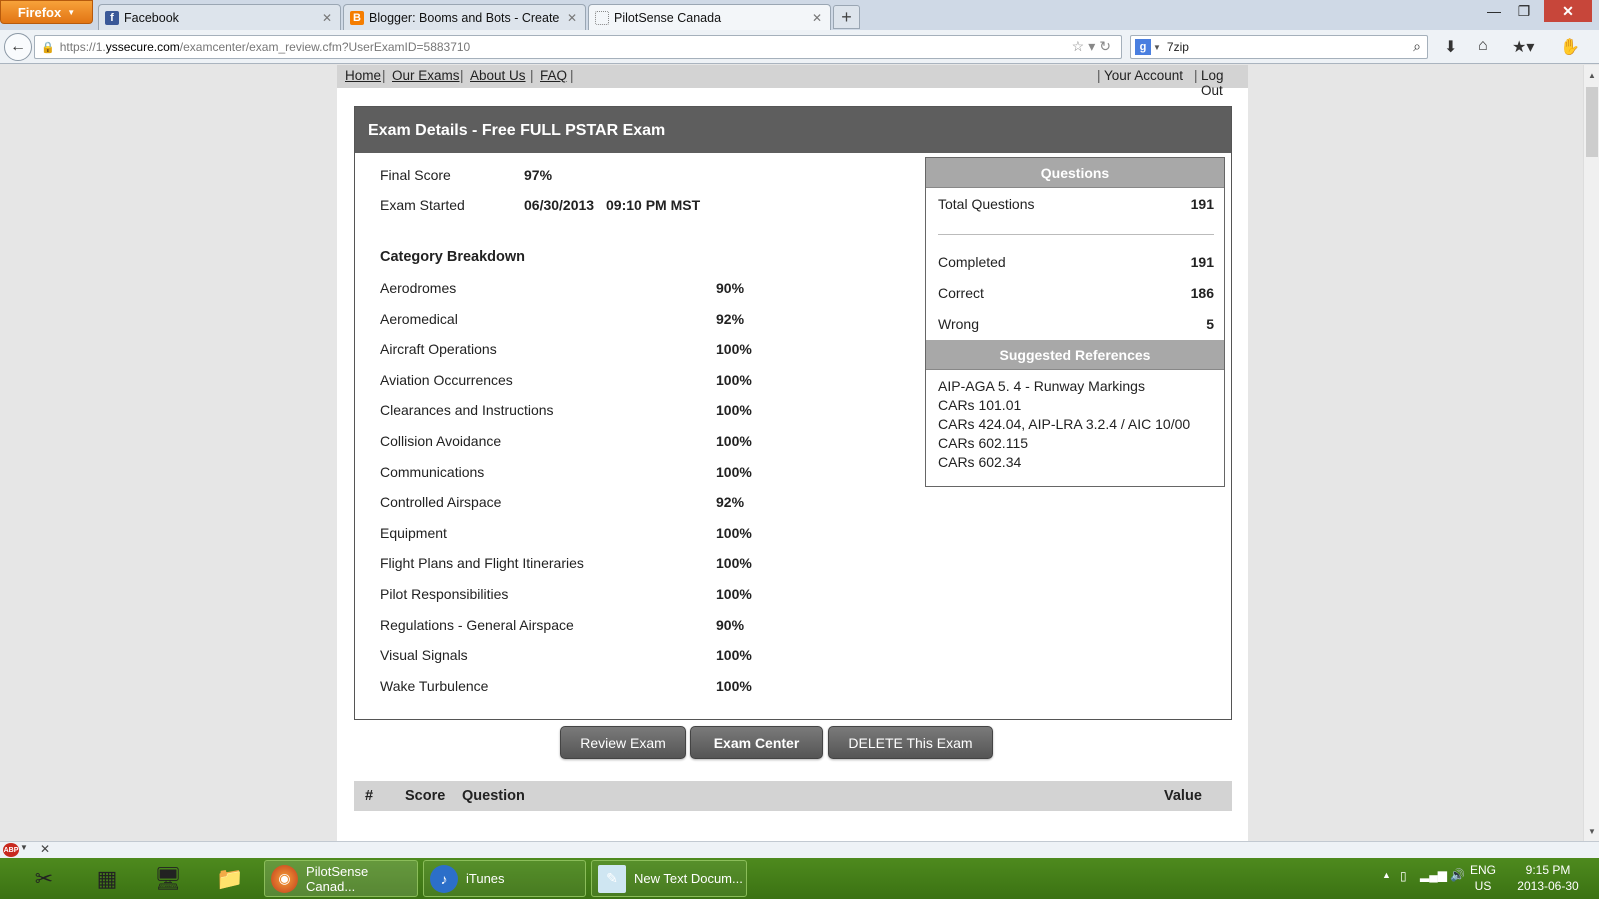 The height and width of the screenshot is (899, 1599). What do you see at coordinates (668, 18) in the screenshot?
I see `tab-title: PilotSense Canada` at bounding box center [668, 18].